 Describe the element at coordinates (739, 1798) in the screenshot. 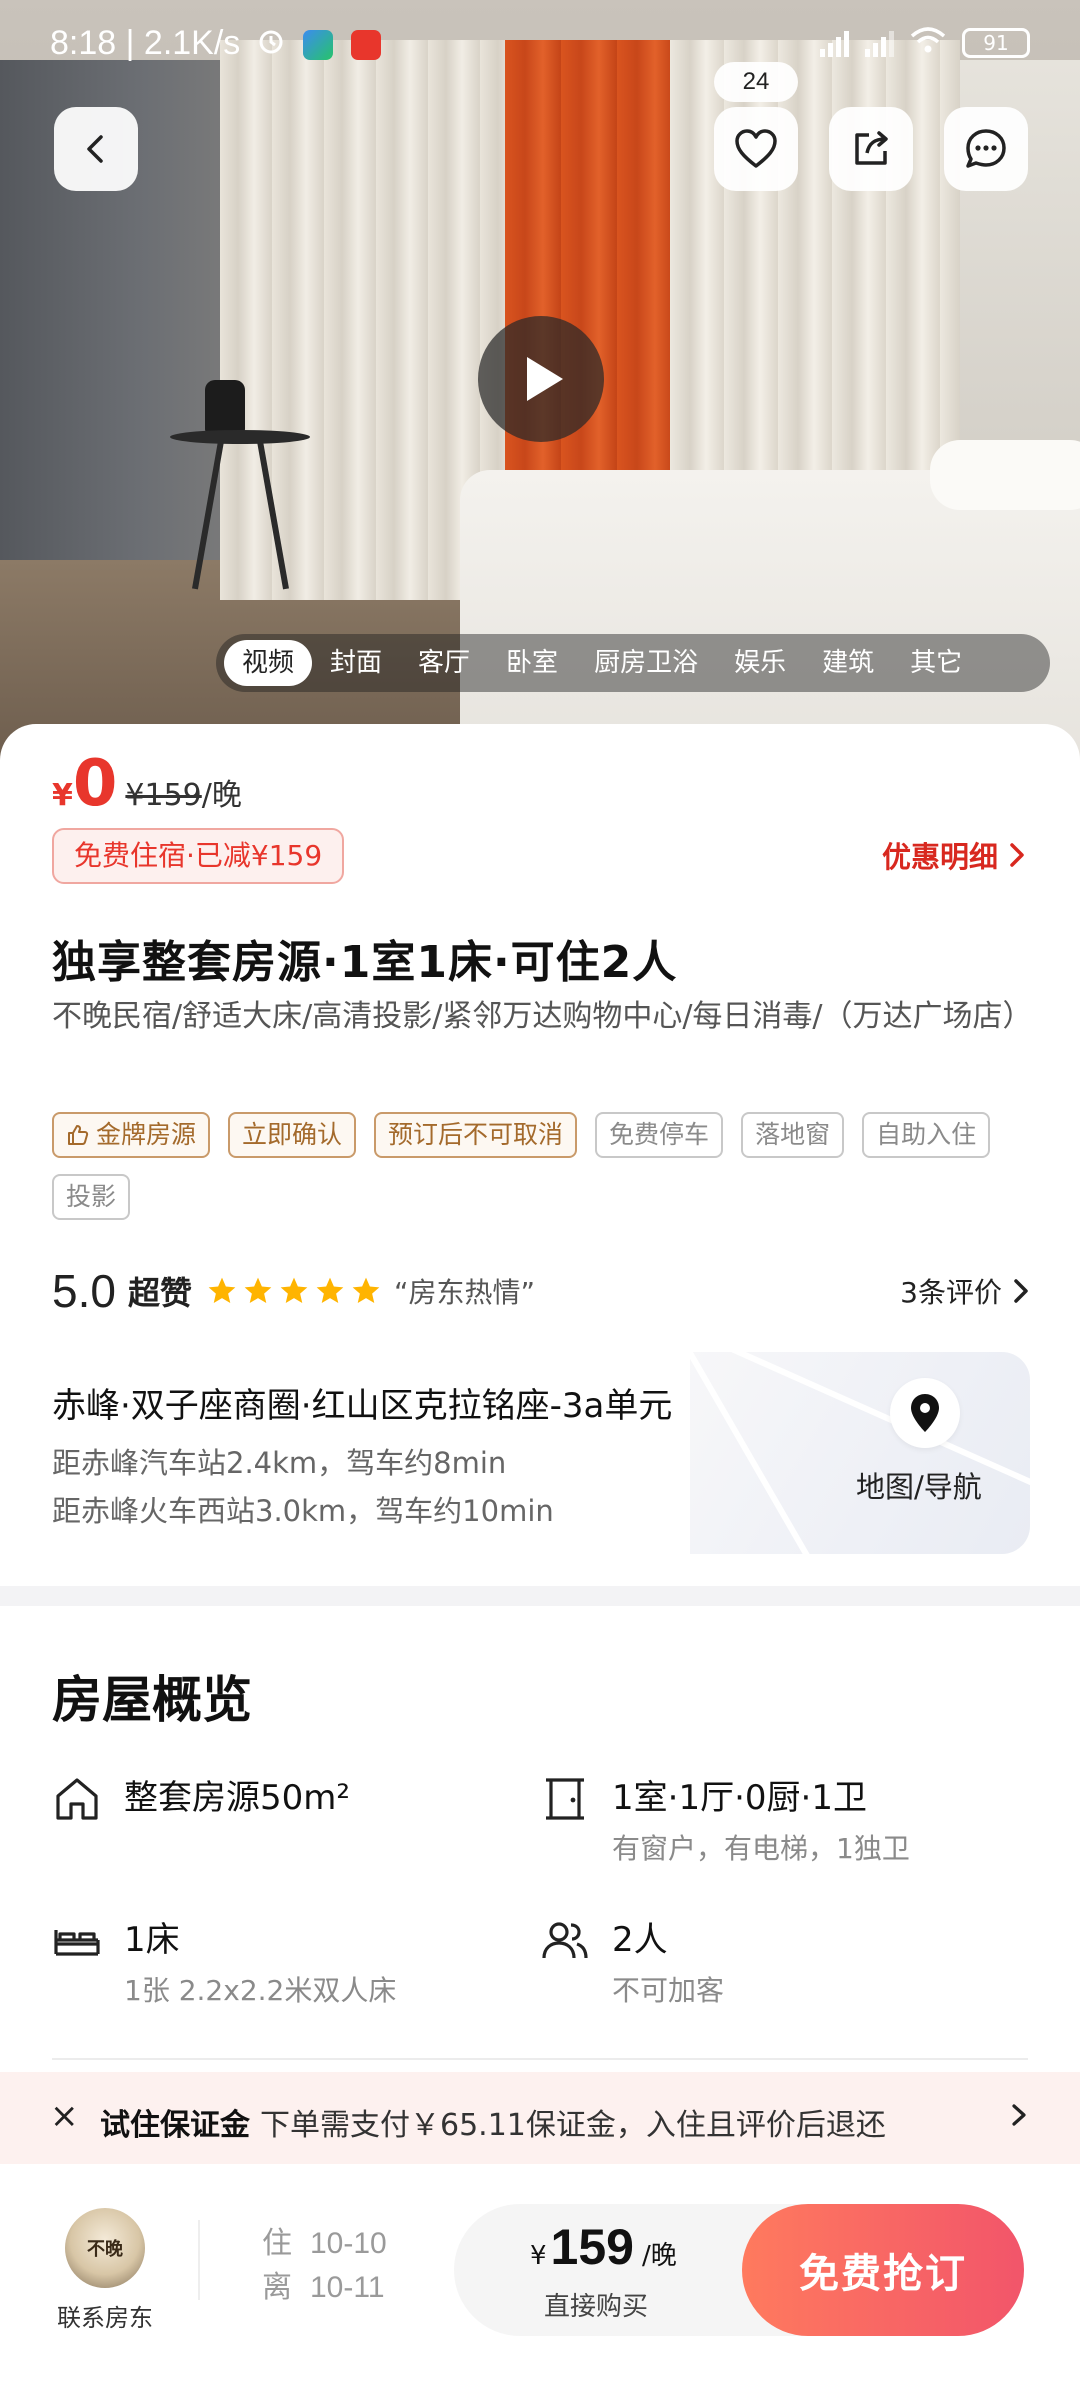

I see `overview-rooms-main: 1室·1厅·0厨·1卫` at that location.